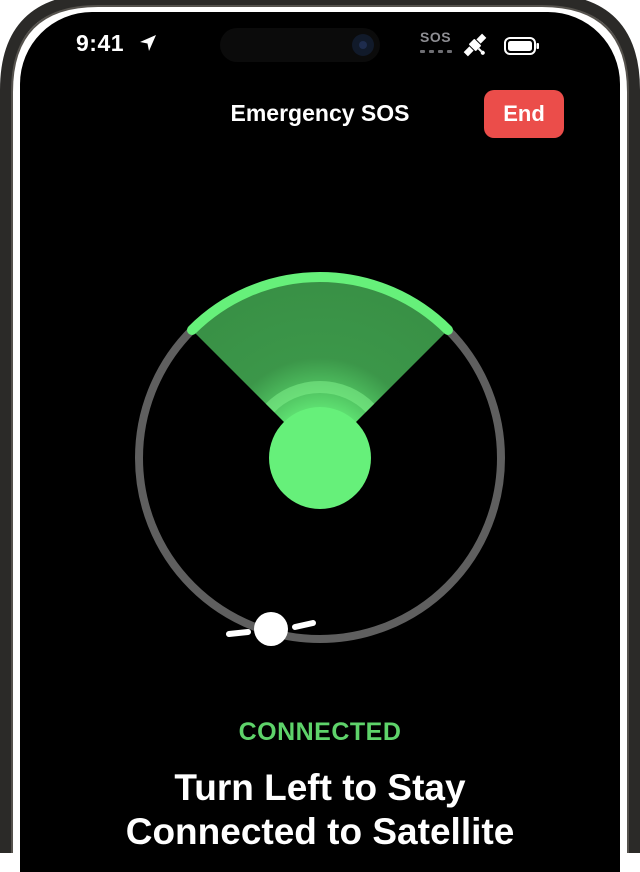  Describe the element at coordinates (271, 629) in the screenshot. I see `satellite-position-marker` at that location.